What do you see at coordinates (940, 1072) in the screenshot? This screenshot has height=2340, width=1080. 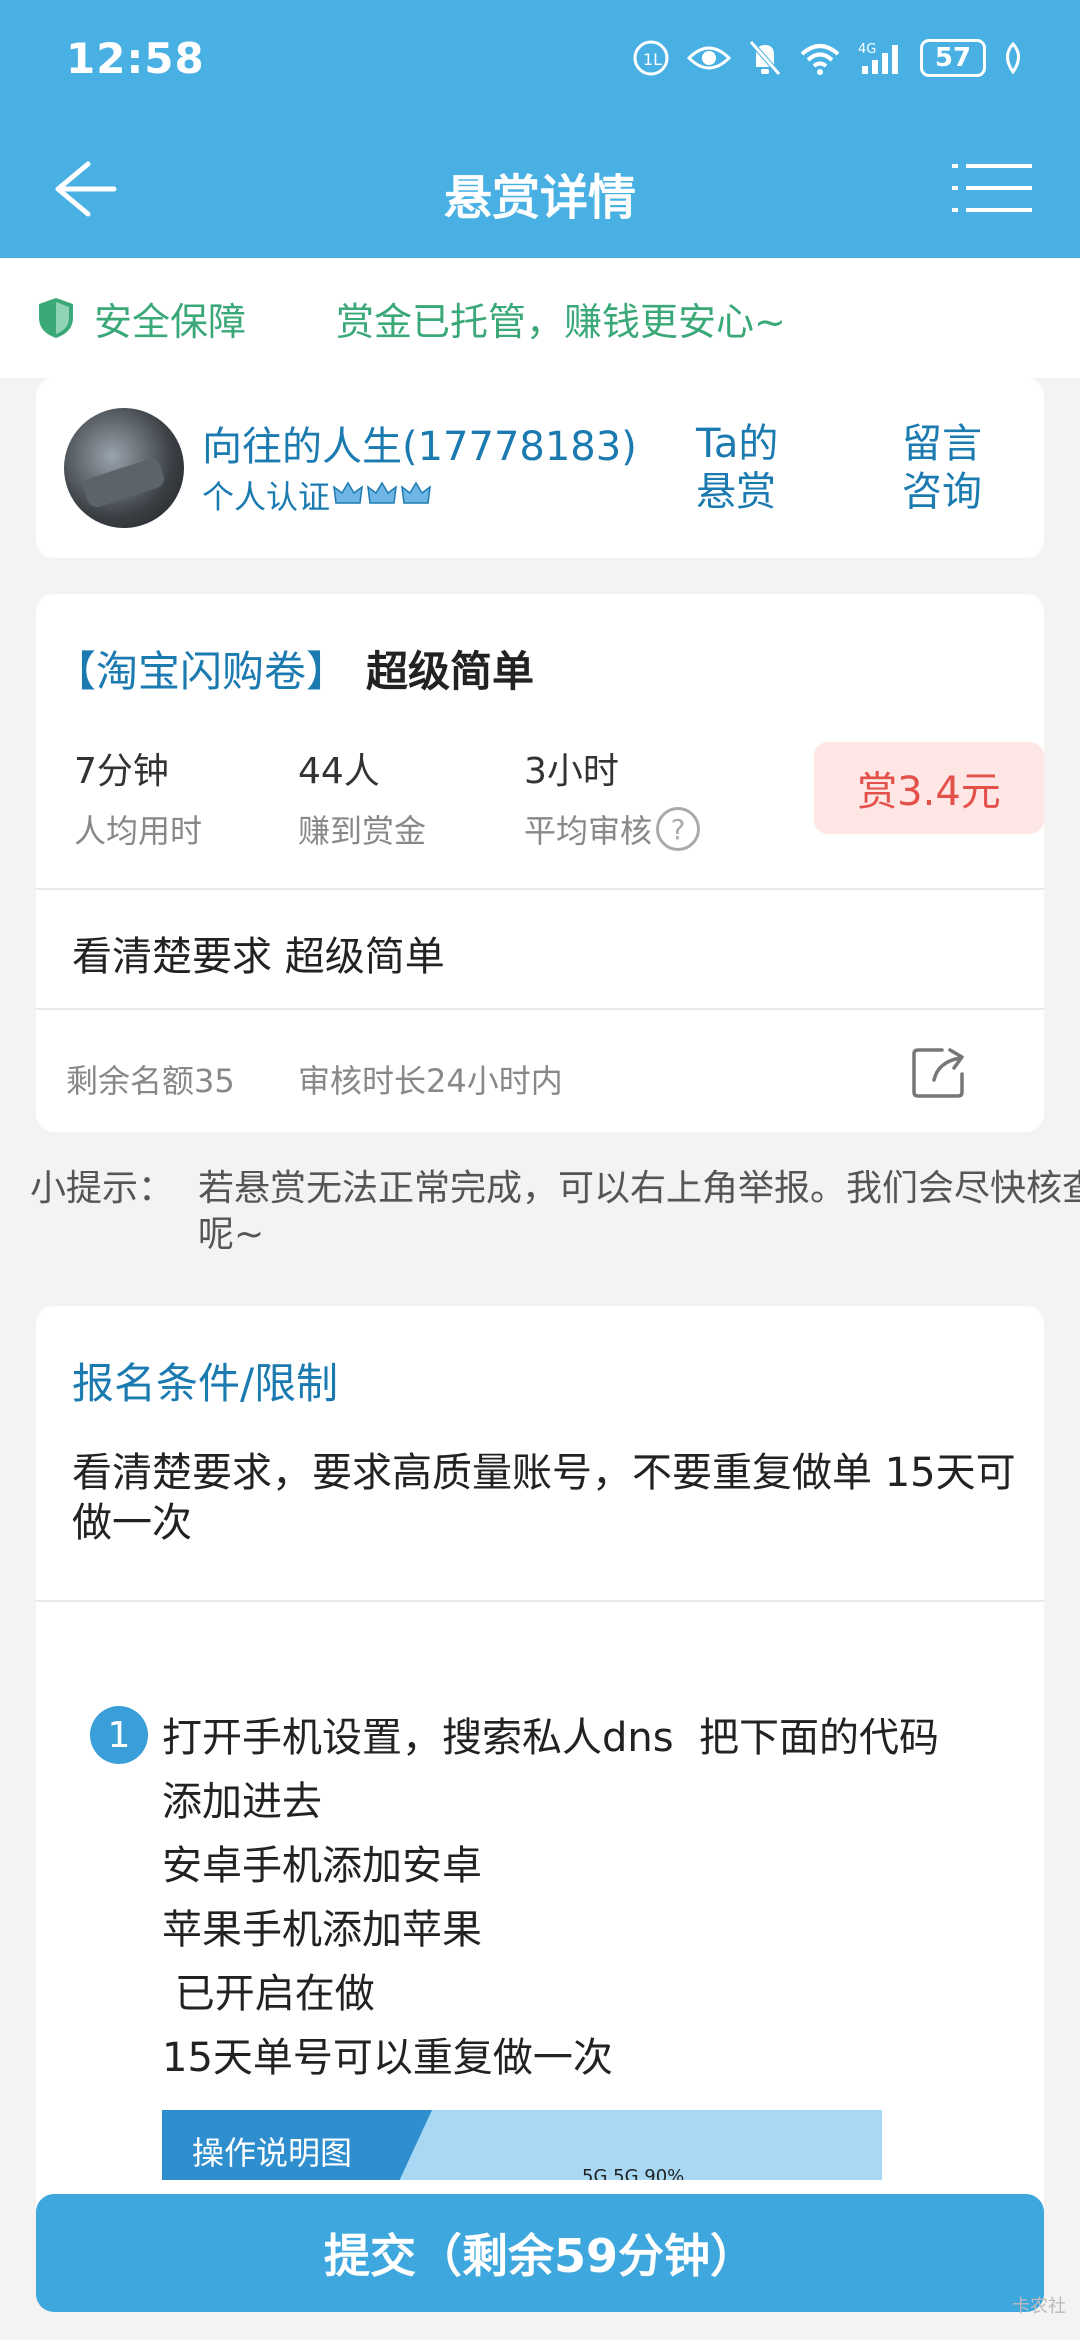 I see `share-icon` at bounding box center [940, 1072].